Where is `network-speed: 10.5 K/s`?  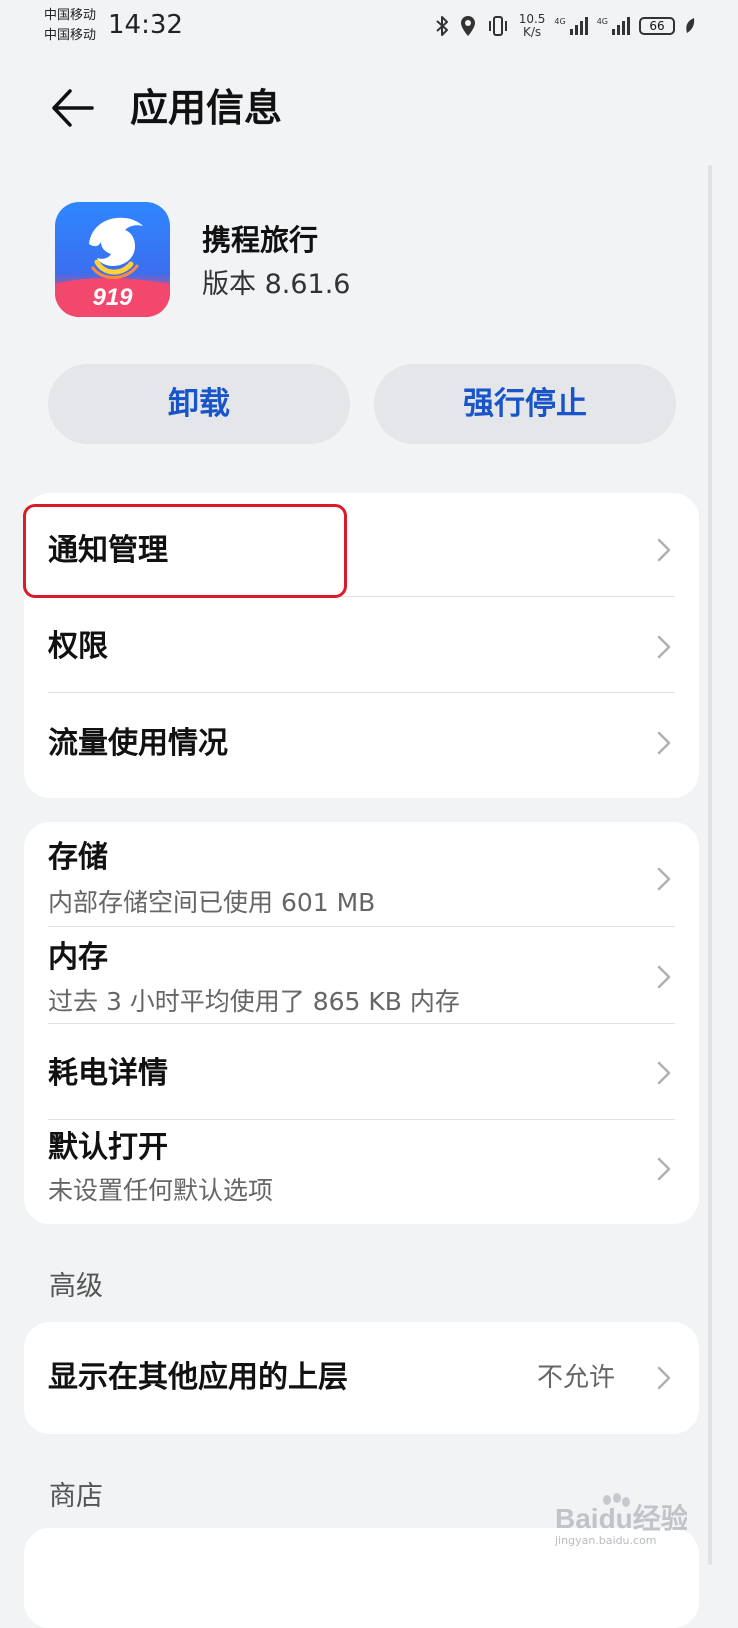
network-speed: 10.5 K/s is located at coordinates (532, 26).